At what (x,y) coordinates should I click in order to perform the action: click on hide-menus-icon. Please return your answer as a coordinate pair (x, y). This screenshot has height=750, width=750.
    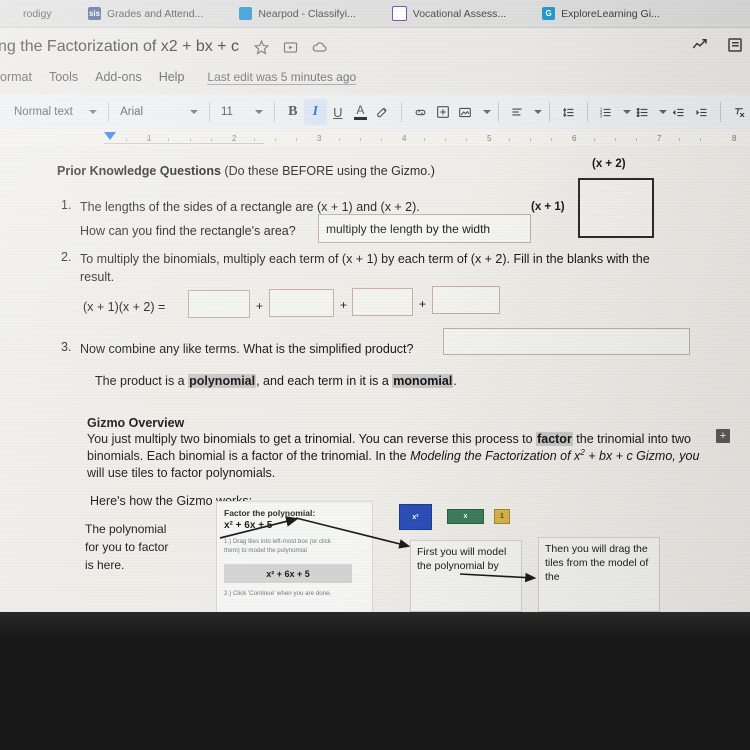
    Looking at the image, I should click on (735, 47).